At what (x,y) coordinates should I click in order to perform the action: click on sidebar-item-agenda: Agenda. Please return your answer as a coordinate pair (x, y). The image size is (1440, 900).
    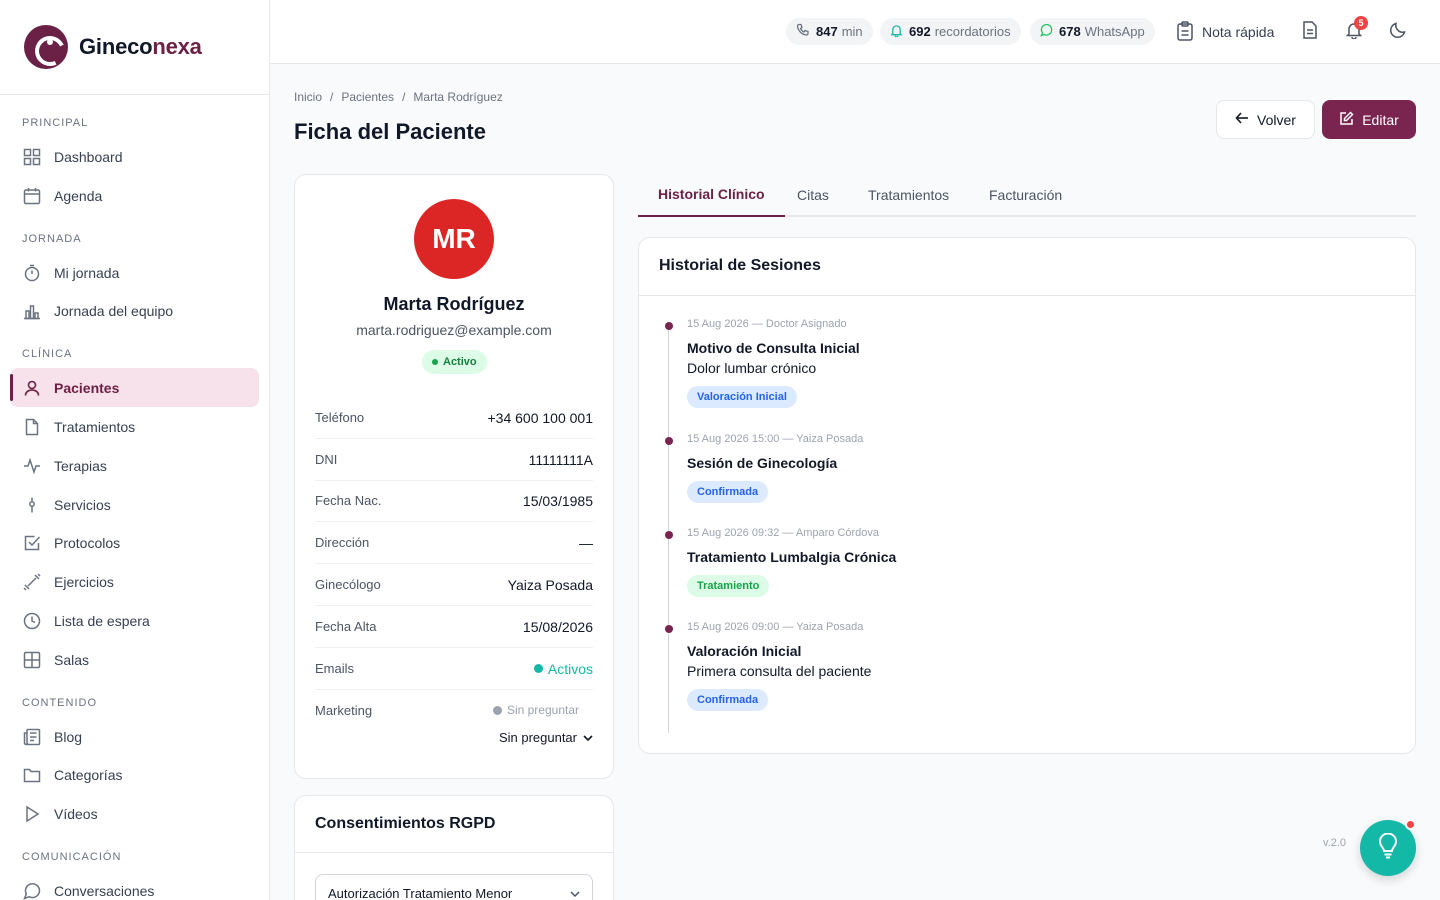
    Looking at the image, I should click on (134, 195).